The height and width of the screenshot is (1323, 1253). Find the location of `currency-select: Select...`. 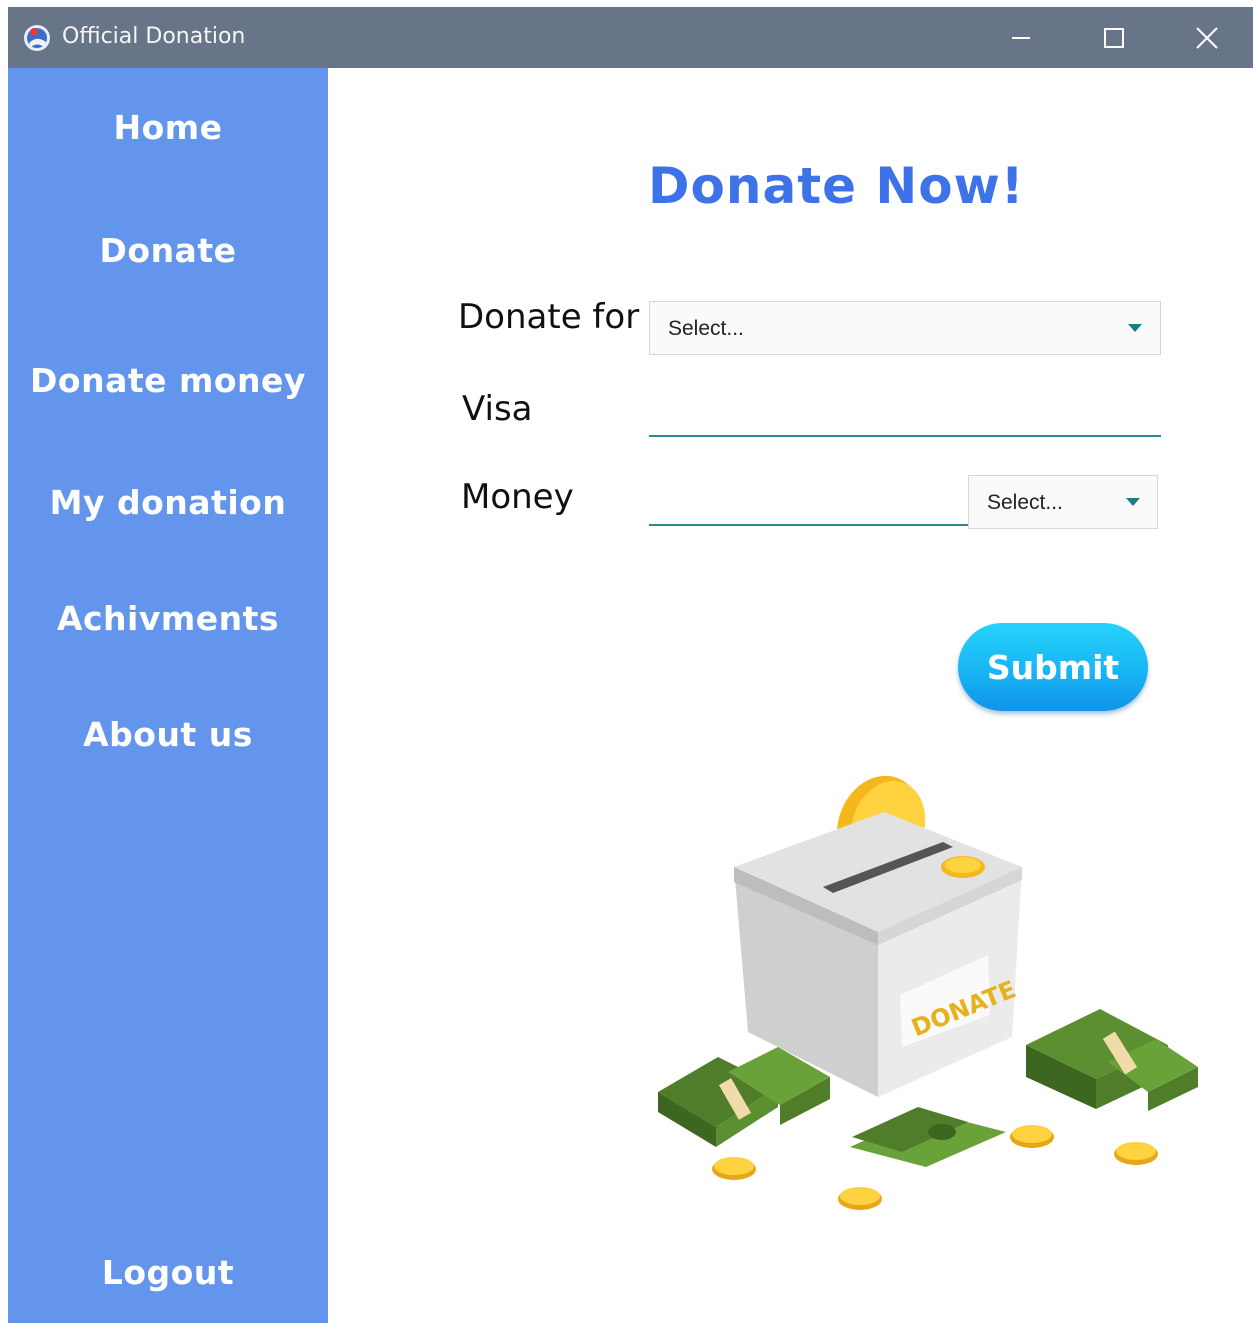

currency-select: Select... is located at coordinates (1063, 502).